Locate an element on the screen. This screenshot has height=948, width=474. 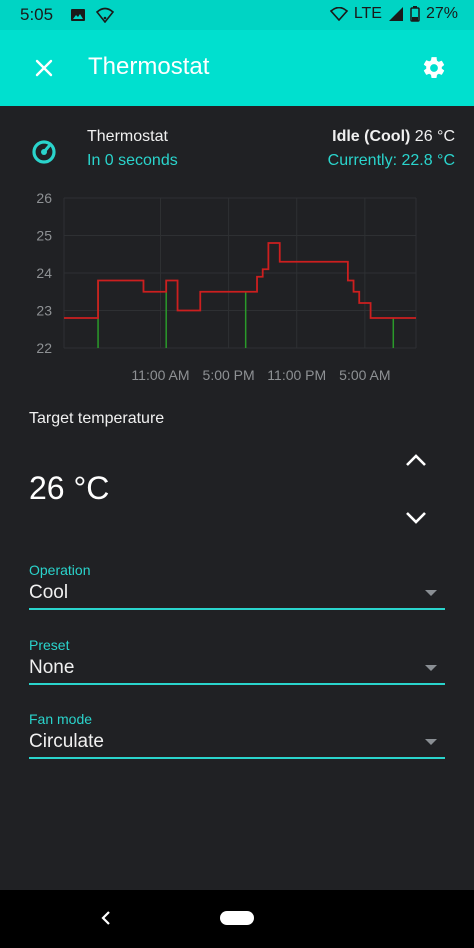
x-tick-label: 11:00 PM is located at coordinates (296, 375).